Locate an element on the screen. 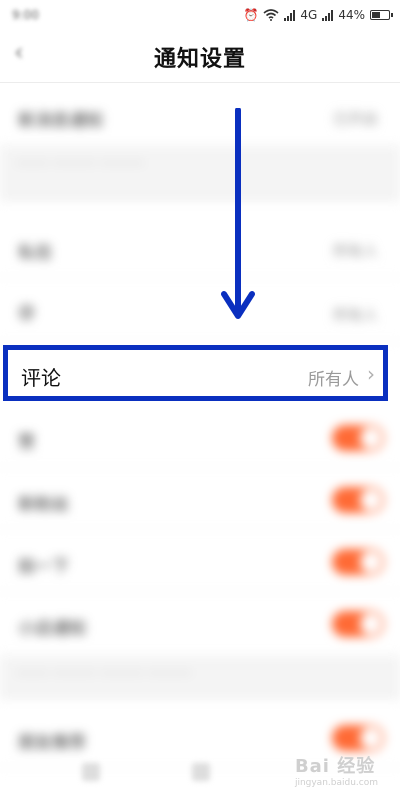  settings-row-private-message: 私信 所有人 is located at coordinates (200, 248).